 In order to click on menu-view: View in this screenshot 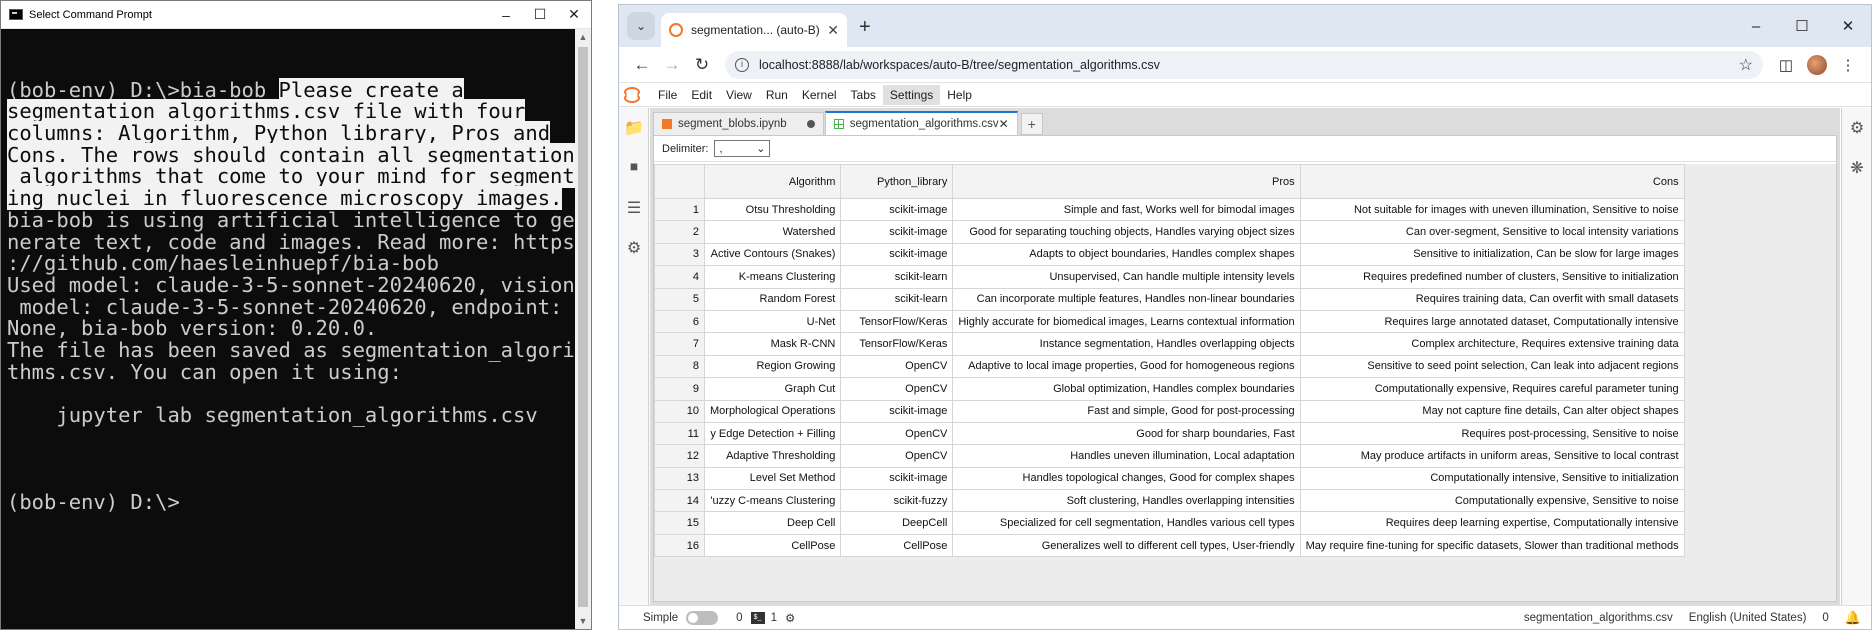, I will do `click(739, 95)`.